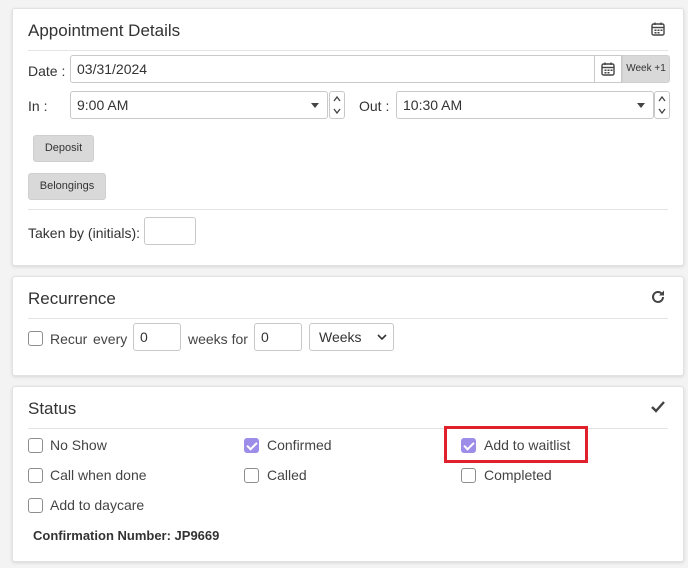 The width and height of the screenshot is (688, 568). What do you see at coordinates (104, 30) in the screenshot?
I see `appointment-details-title: Appointment Details` at bounding box center [104, 30].